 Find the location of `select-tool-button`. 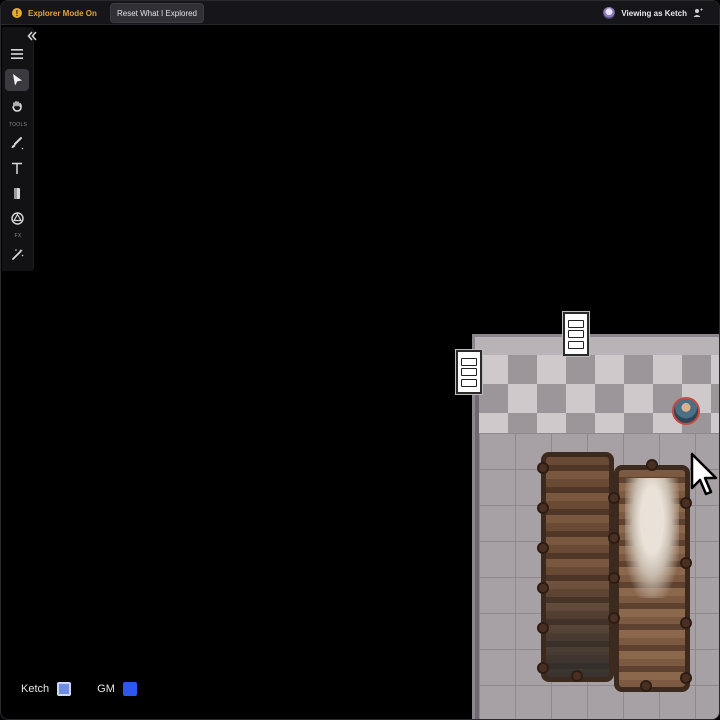

select-tool-button is located at coordinates (17, 80).